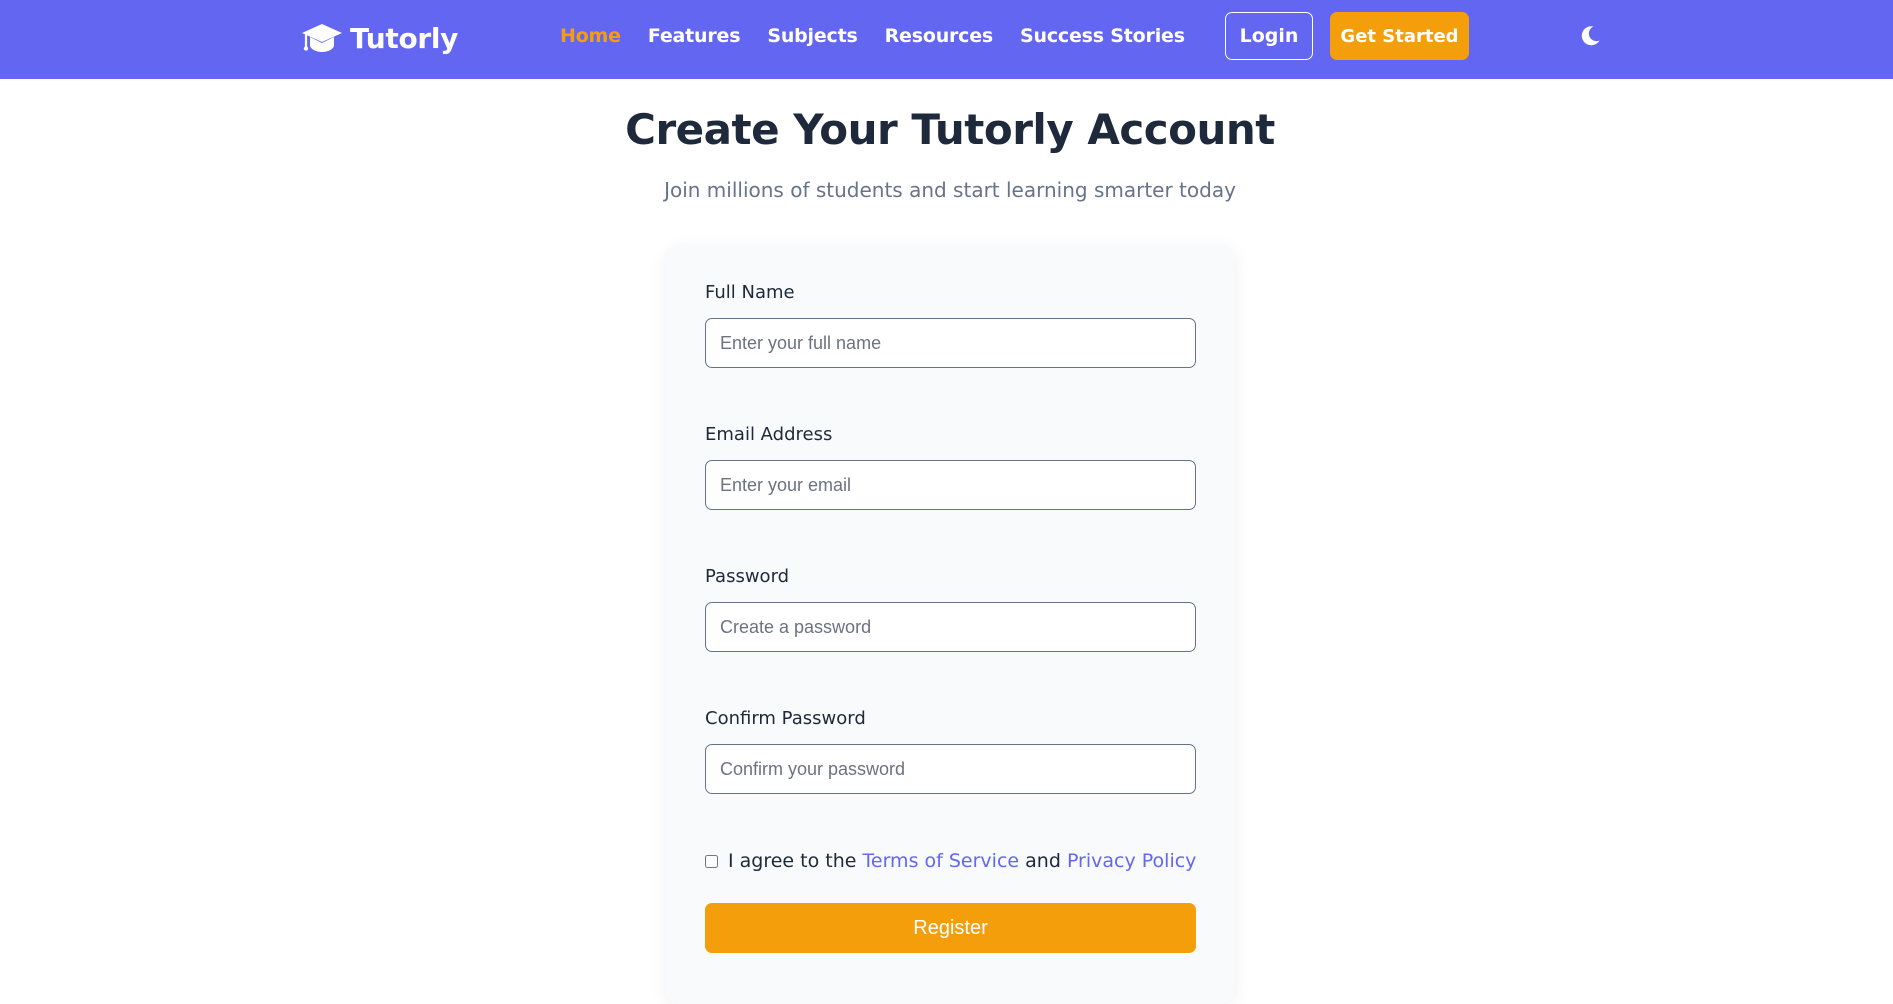 The image size is (1893, 1004). I want to click on full-name-input, so click(950, 343).